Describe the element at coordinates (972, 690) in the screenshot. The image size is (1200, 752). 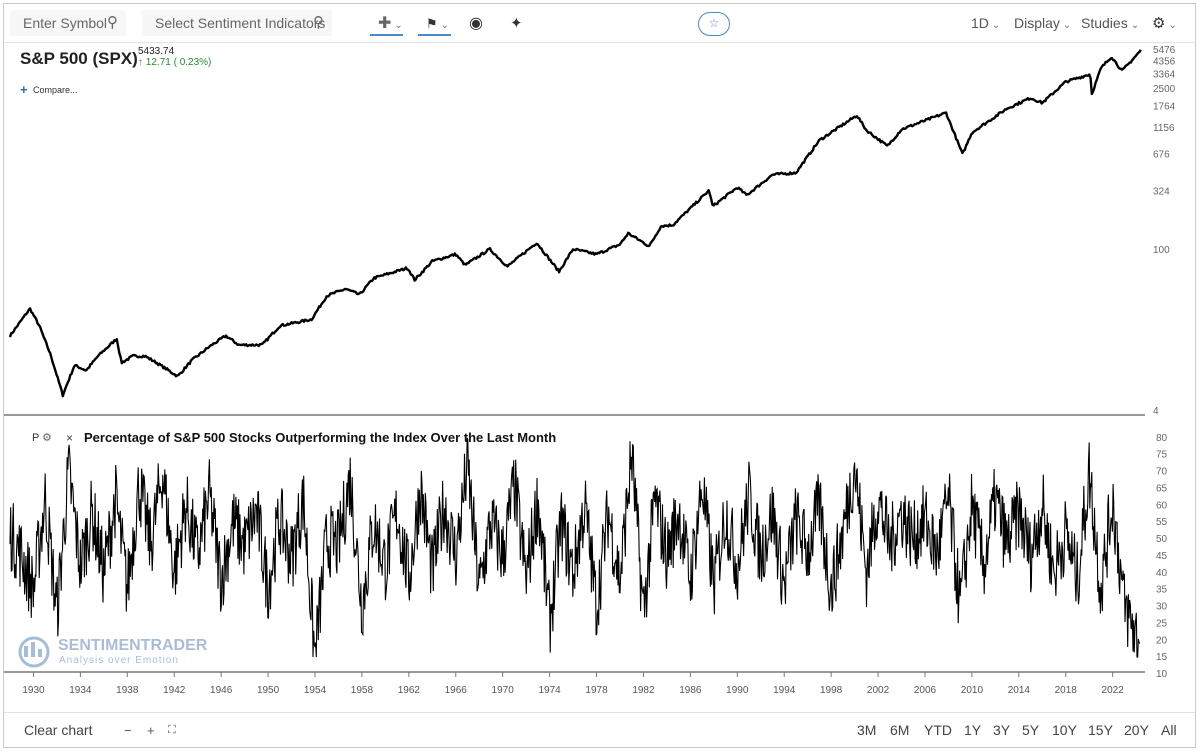
I see `x-tick-label: 2010` at that location.